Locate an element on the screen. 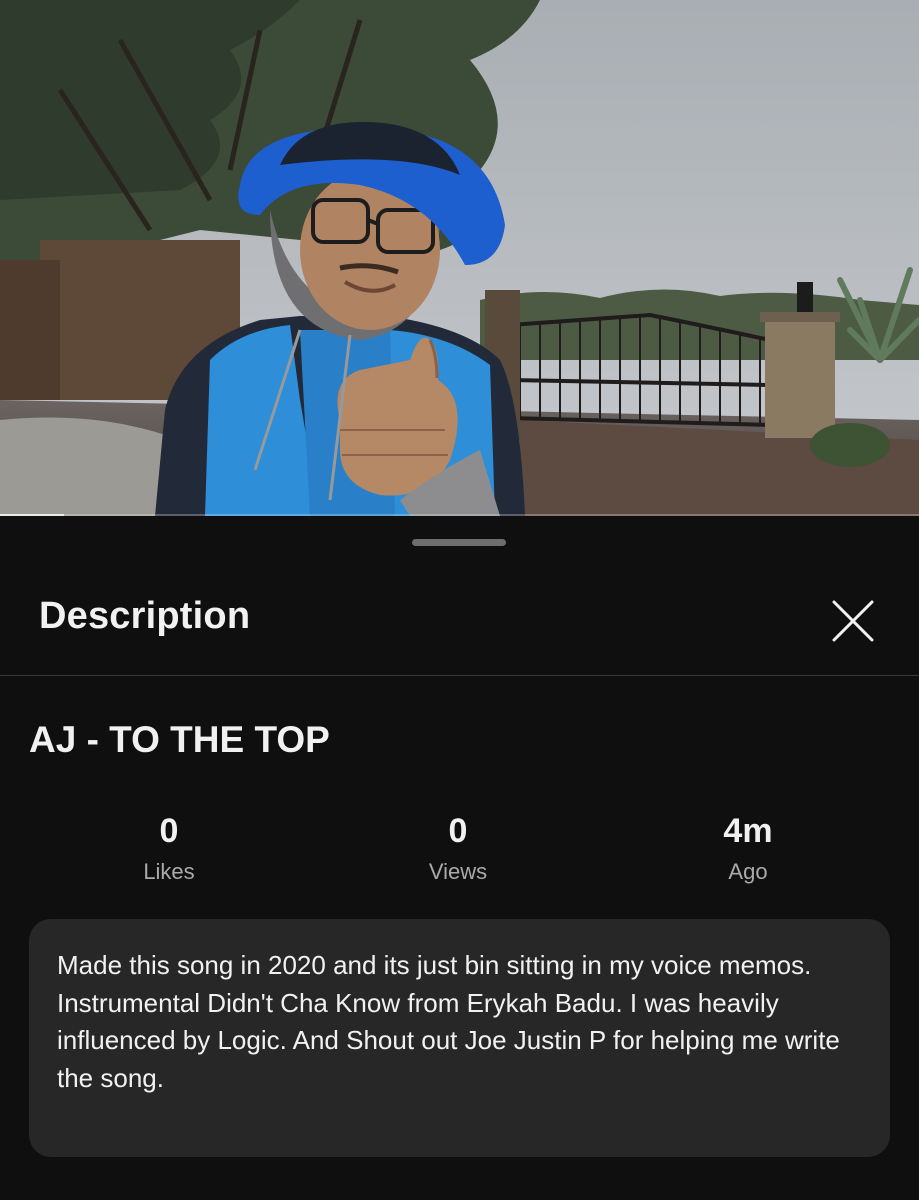 This screenshot has width=919, height=1200. views-stat: 0 Views is located at coordinates (458, 848).